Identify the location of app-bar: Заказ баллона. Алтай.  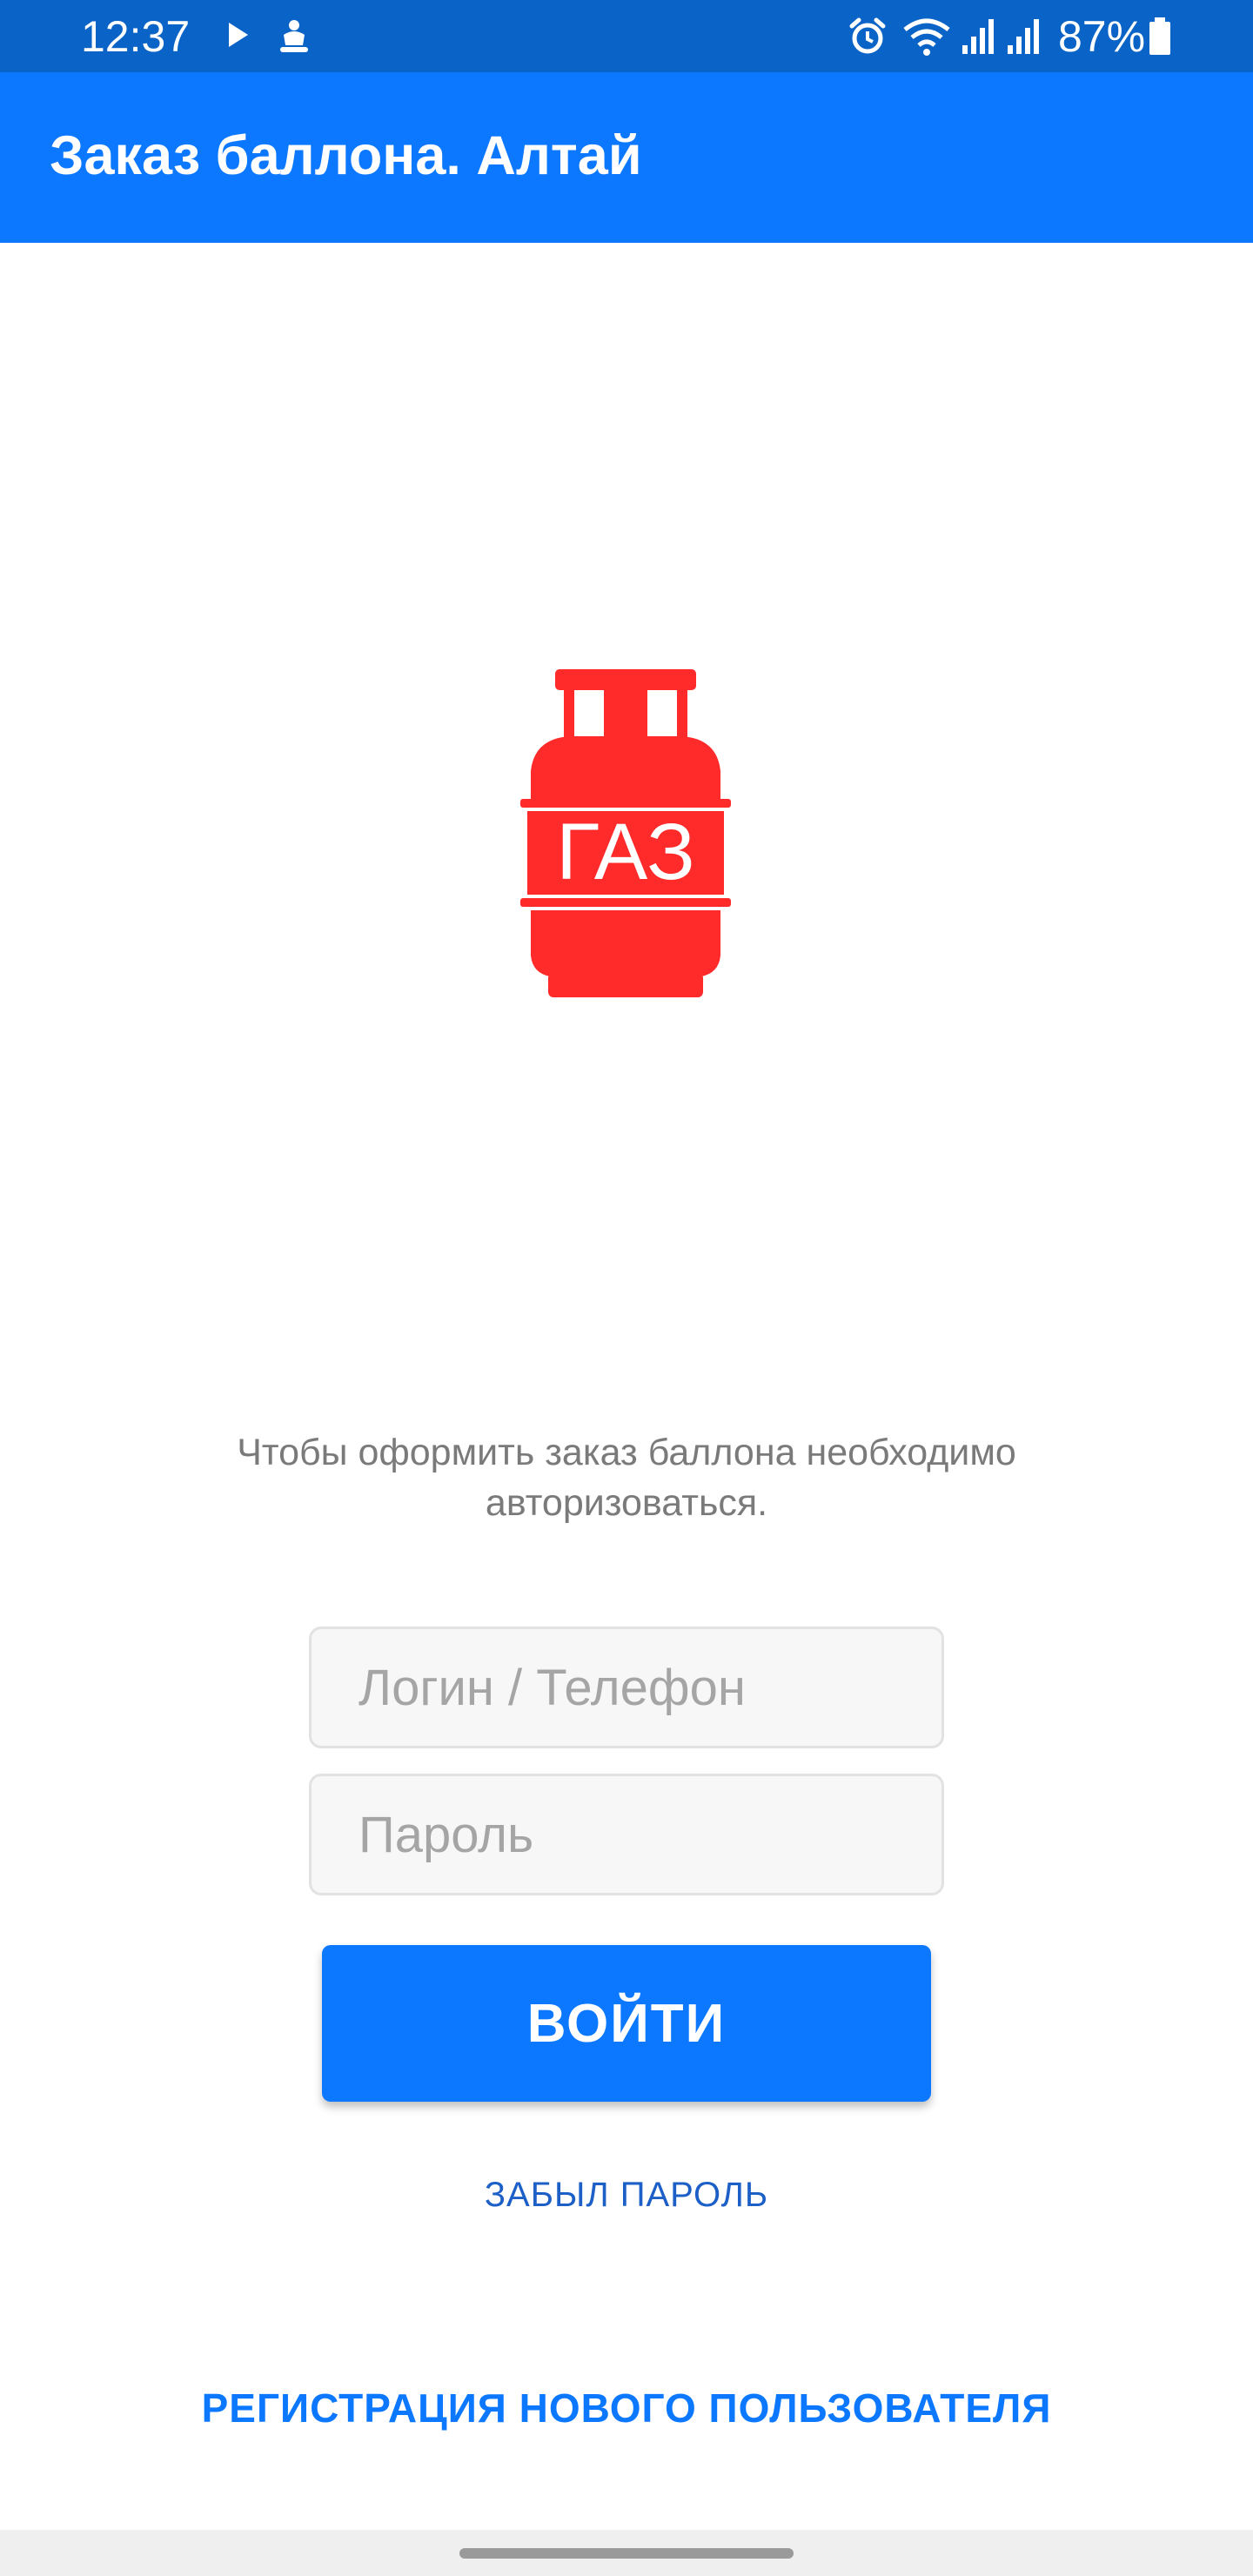
(626, 157).